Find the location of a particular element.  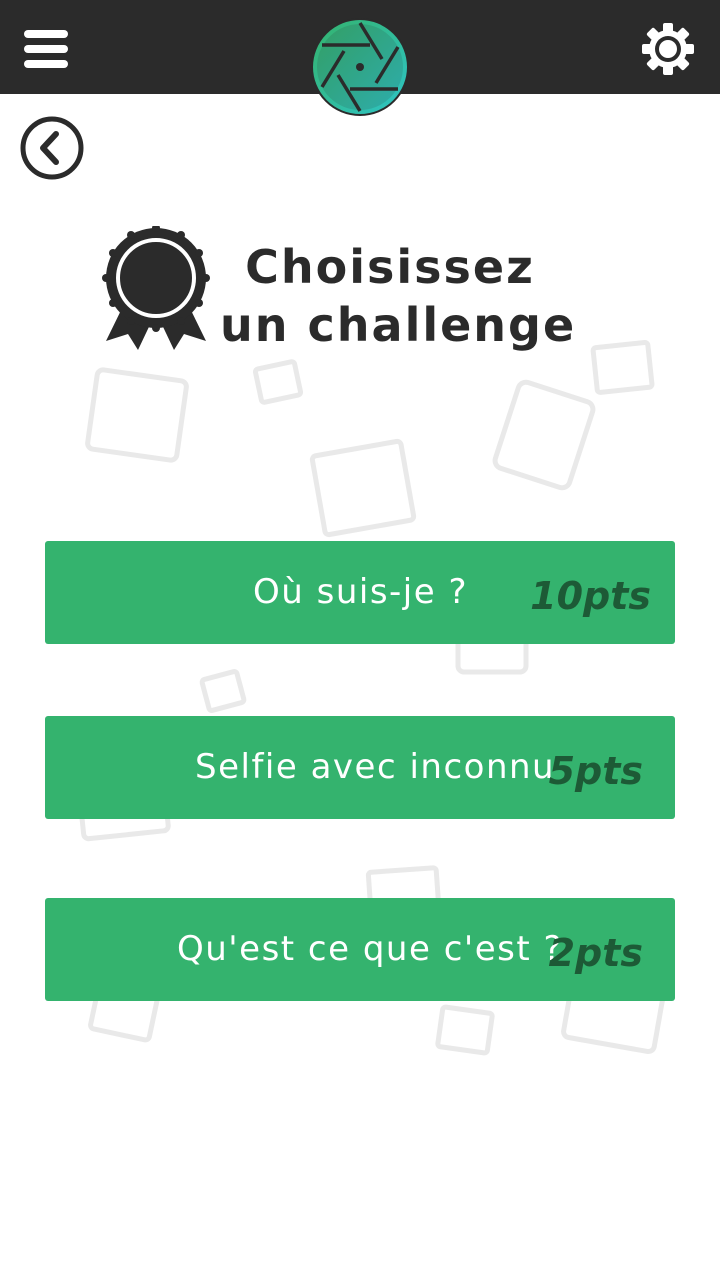

challenge-button-quest-ce-que-cest: Qu'est ce que c'est ? 2pts is located at coordinates (360, 949).